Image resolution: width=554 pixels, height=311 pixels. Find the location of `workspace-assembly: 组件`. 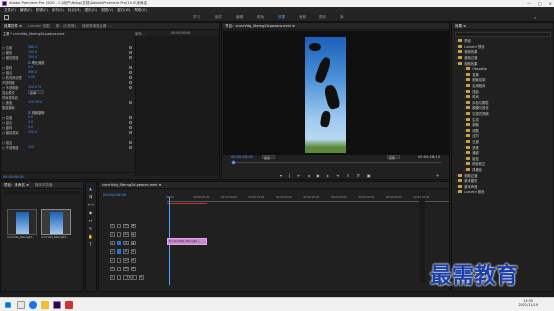

workspace-assembly: 组件 is located at coordinates (218, 17).